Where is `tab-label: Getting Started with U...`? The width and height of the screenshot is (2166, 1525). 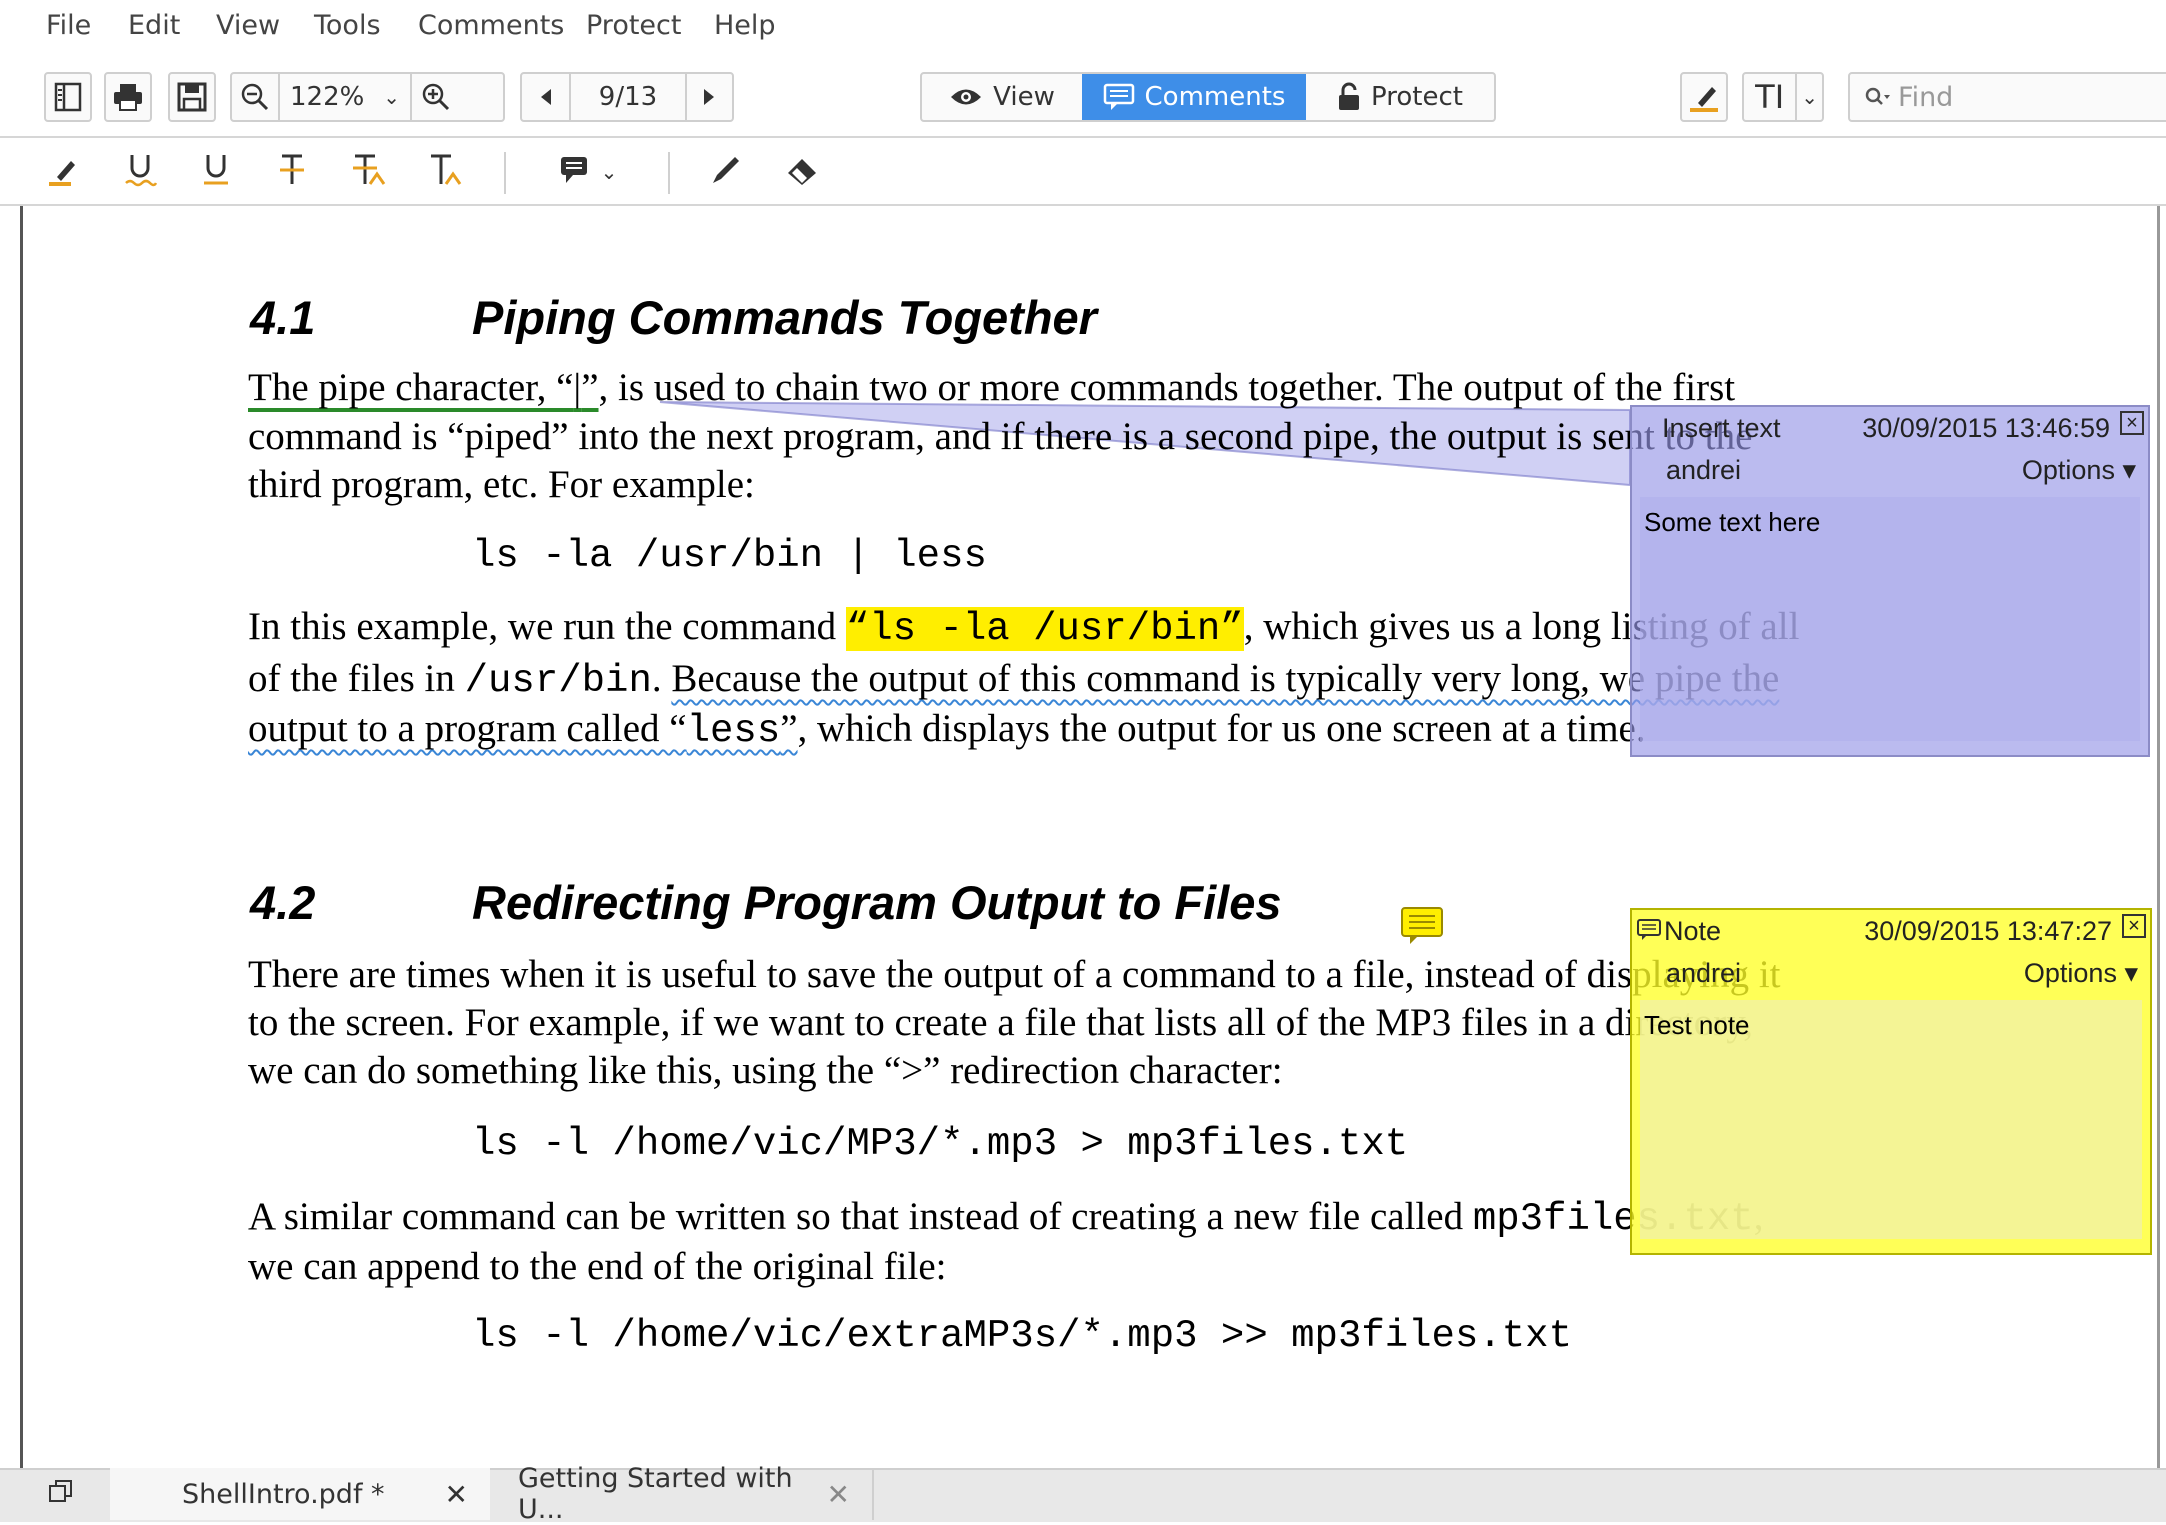 tab-label: Getting Started with U... is located at coordinates (655, 1494).